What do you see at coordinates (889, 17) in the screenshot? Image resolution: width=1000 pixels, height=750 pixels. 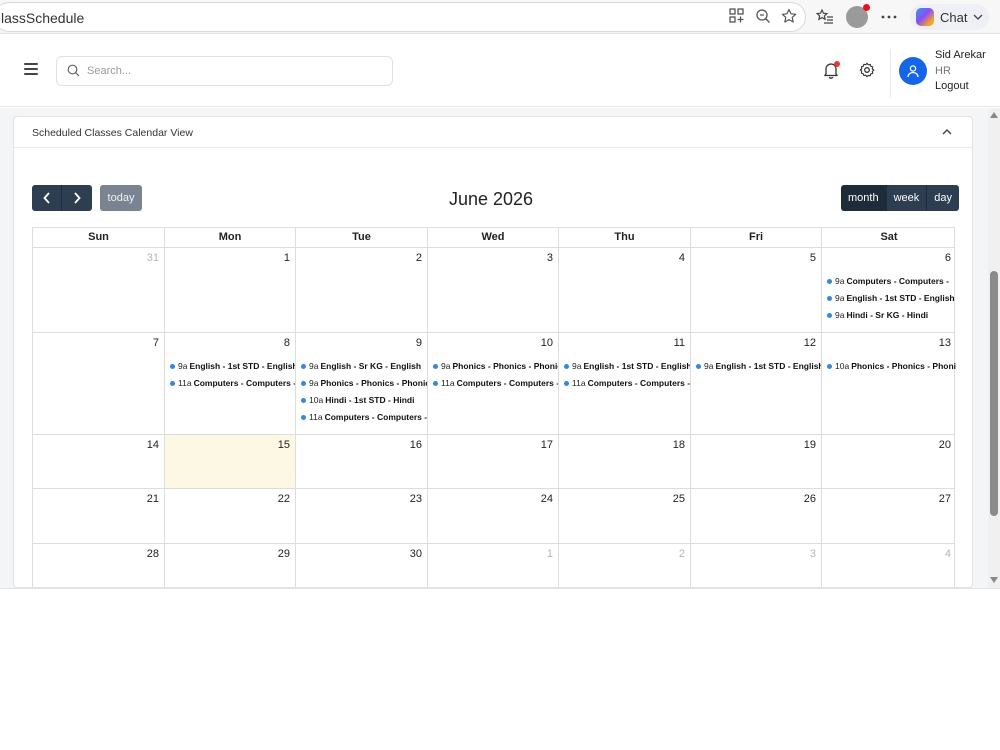 I see `more-options-icon` at bounding box center [889, 17].